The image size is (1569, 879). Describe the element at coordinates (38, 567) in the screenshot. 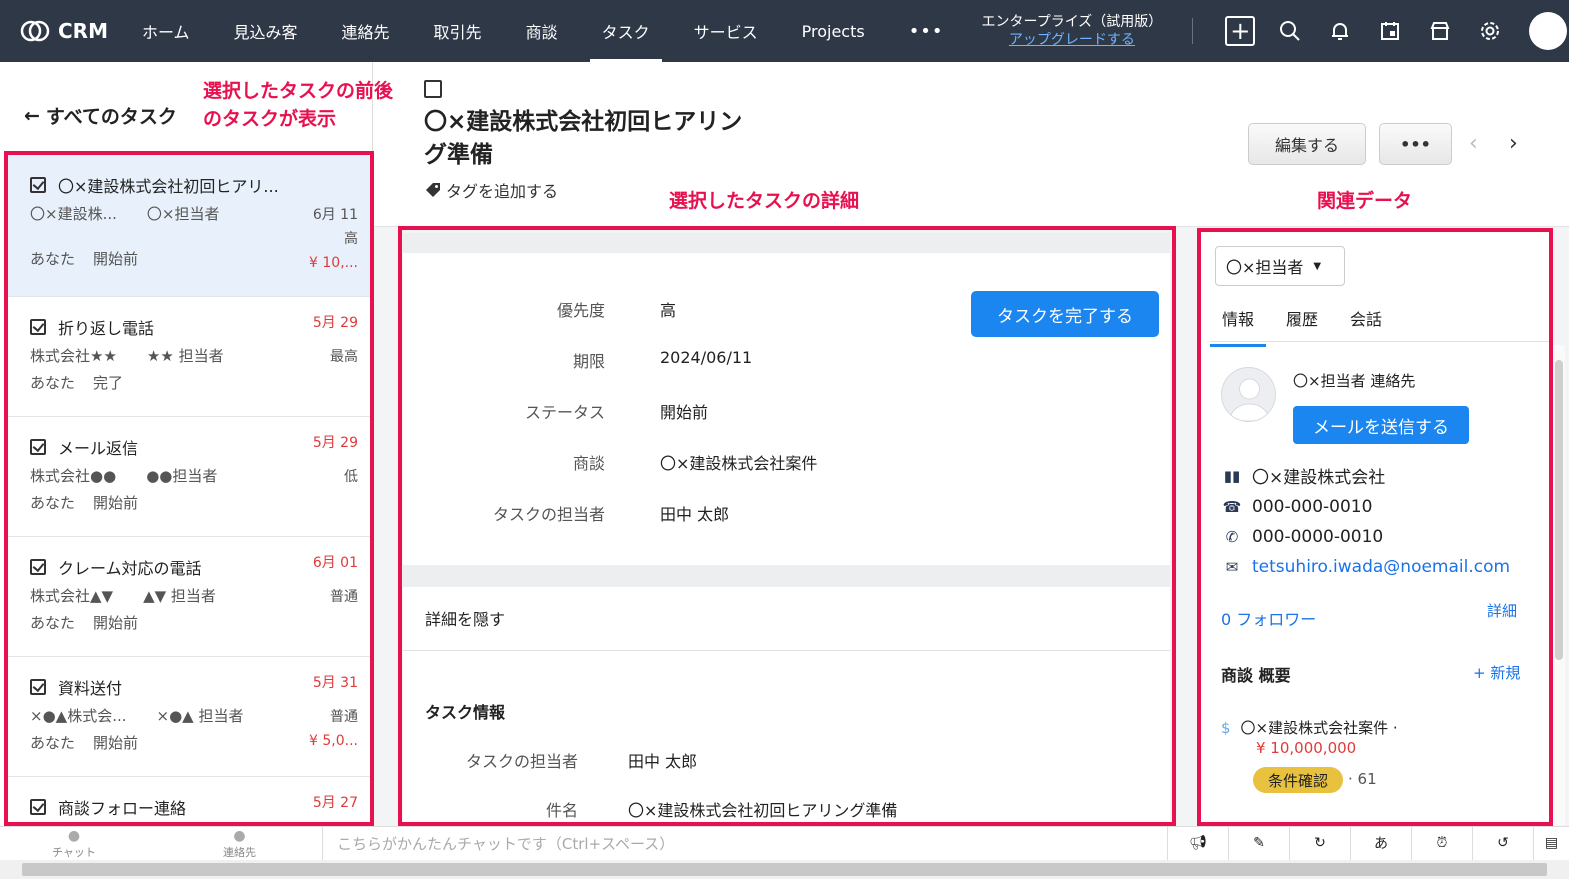

I see `task-check-icon` at that location.